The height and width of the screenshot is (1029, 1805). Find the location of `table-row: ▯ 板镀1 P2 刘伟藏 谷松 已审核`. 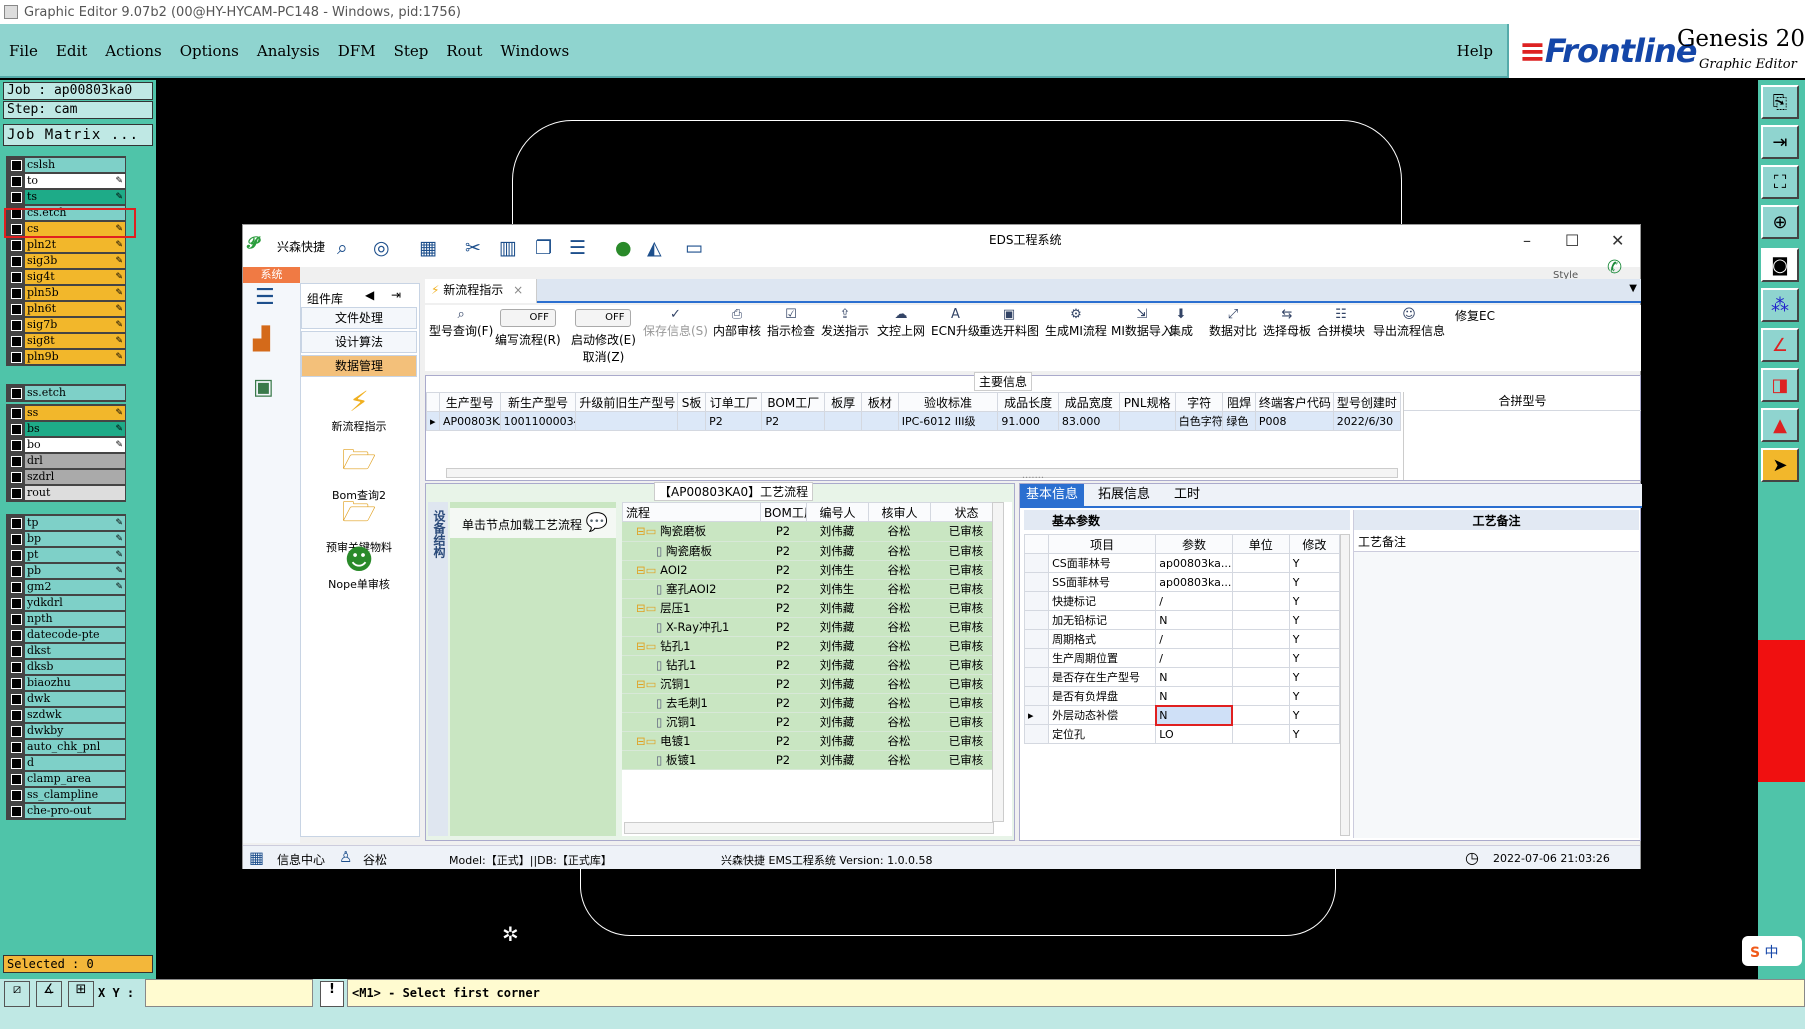

table-row: ▯ 板镀1 P2 刘伟藏 谷松 已审核 is located at coordinates (812, 760).